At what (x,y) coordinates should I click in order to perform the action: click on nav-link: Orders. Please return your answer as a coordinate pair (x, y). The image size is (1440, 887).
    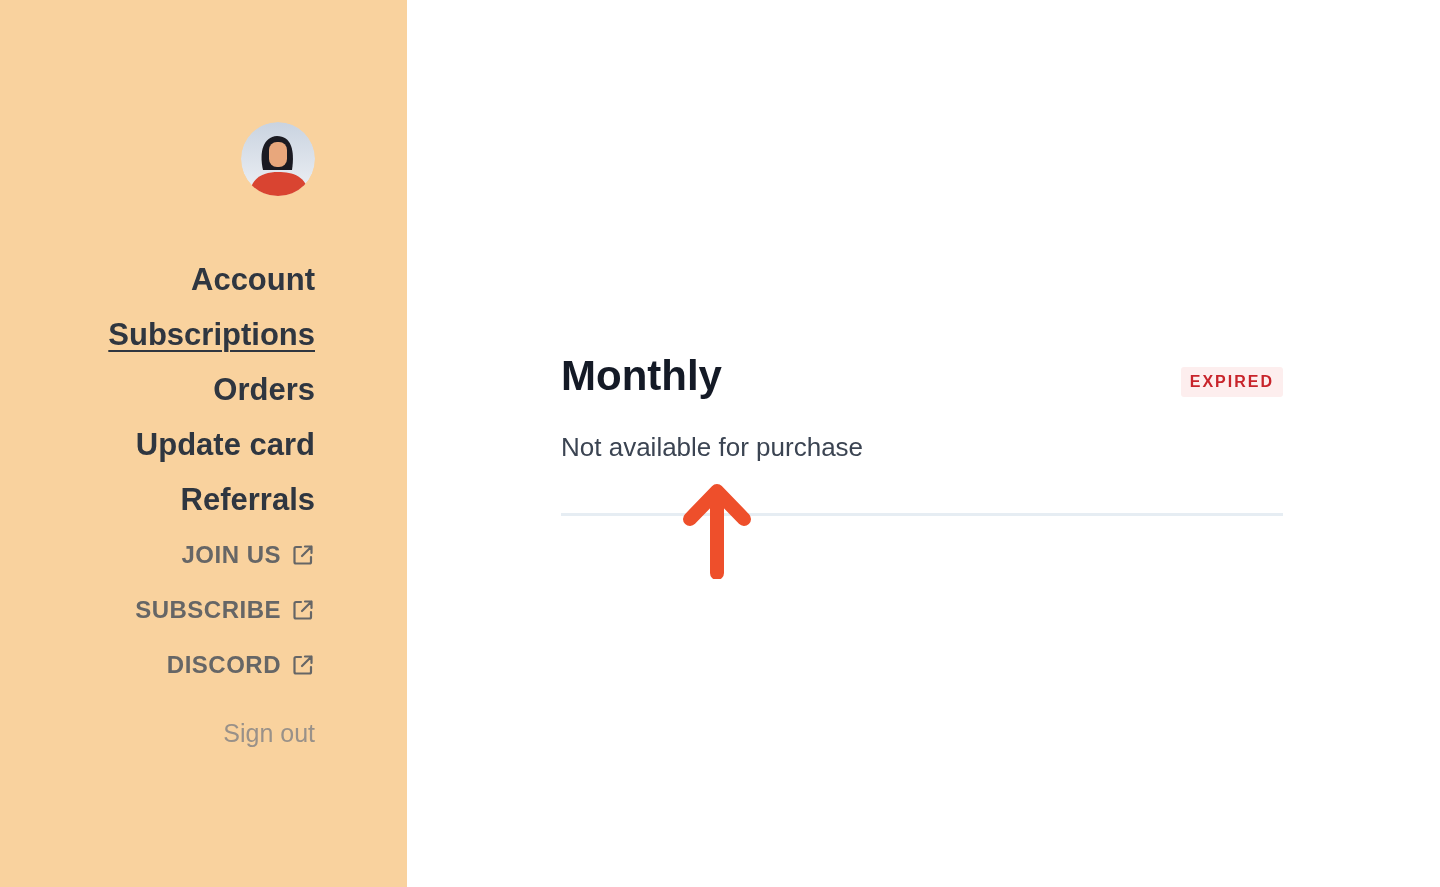
    Looking at the image, I should click on (264, 389).